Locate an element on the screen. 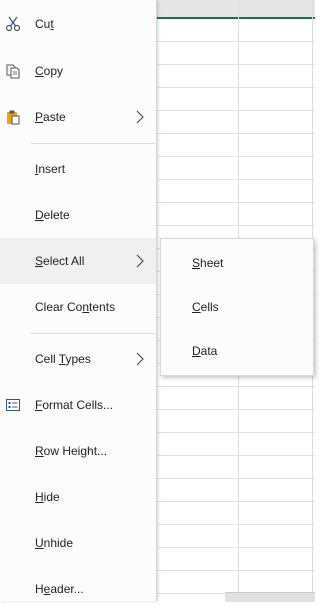 Image resolution: width=320 pixels, height=609 pixels. menu-item-label: Hide is located at coordinates (47, 497).